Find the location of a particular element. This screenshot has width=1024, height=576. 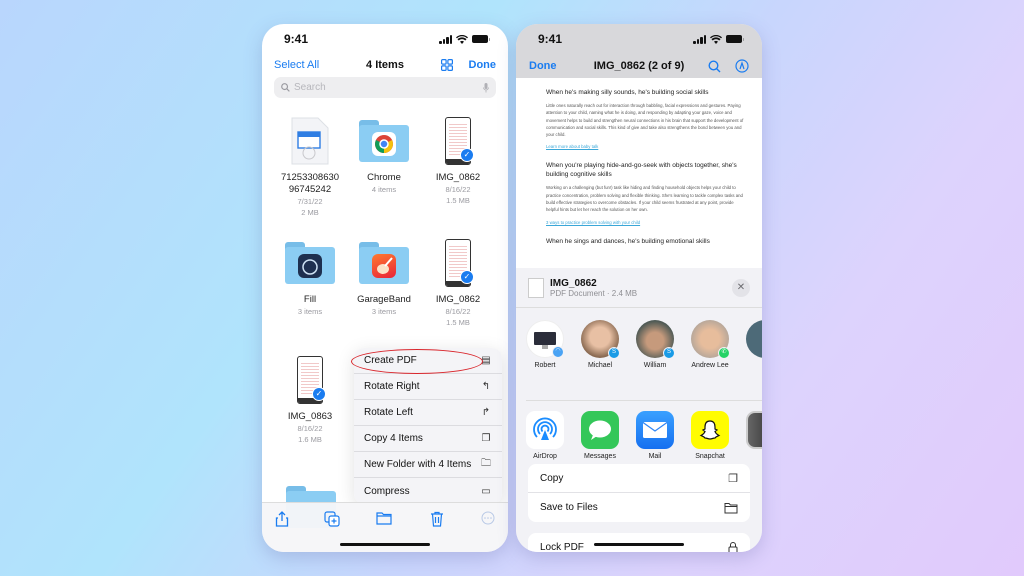

skype-badge-icon: S is located at coordinates (669, 353).